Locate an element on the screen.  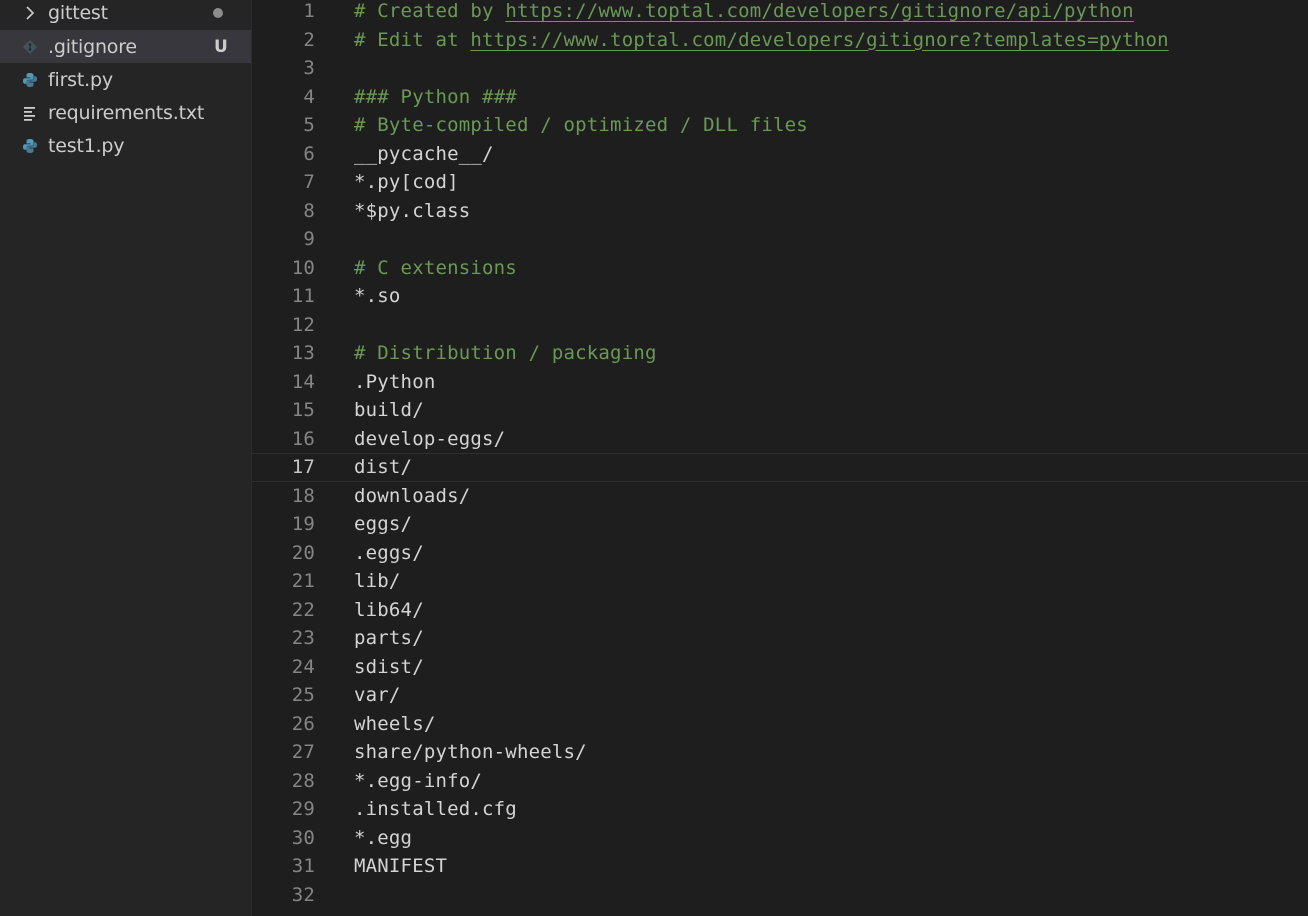
code-line: 22 lib64/ is located at coordinates (780, 610).